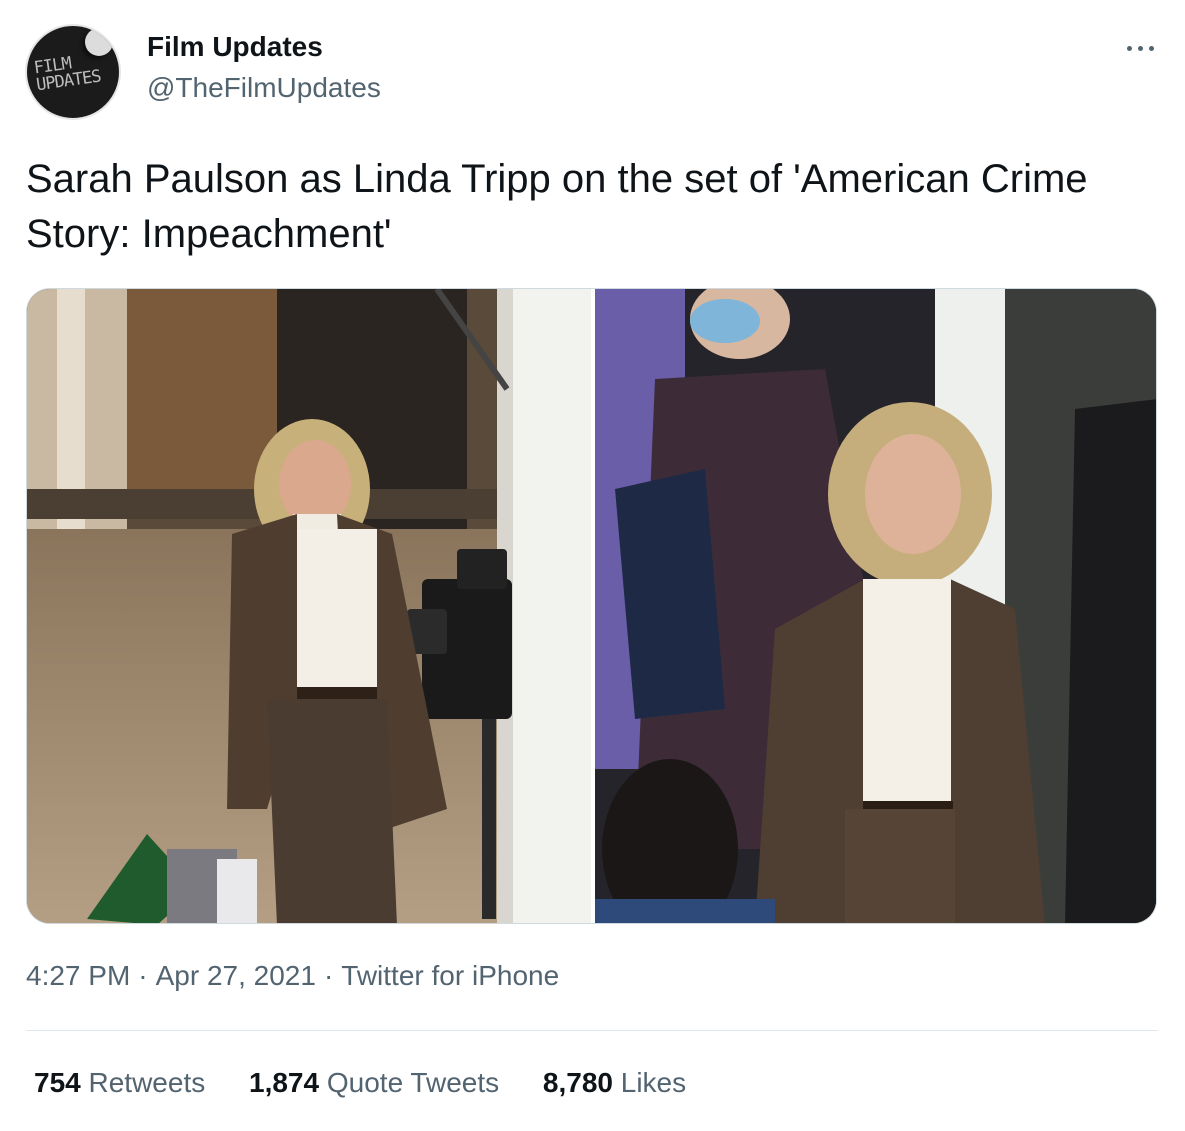 This screenshot has height=1131, width=1185. I want to click on likes-label: Likes, so click(653, 1082).